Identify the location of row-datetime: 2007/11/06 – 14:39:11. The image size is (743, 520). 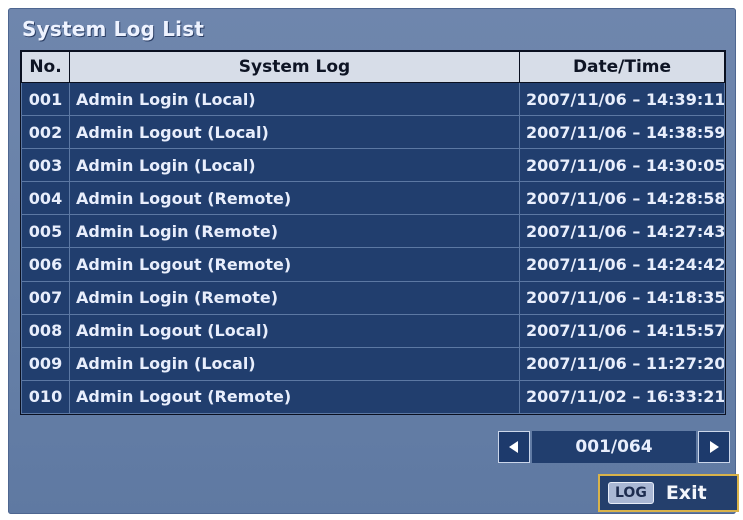
(622, 99).